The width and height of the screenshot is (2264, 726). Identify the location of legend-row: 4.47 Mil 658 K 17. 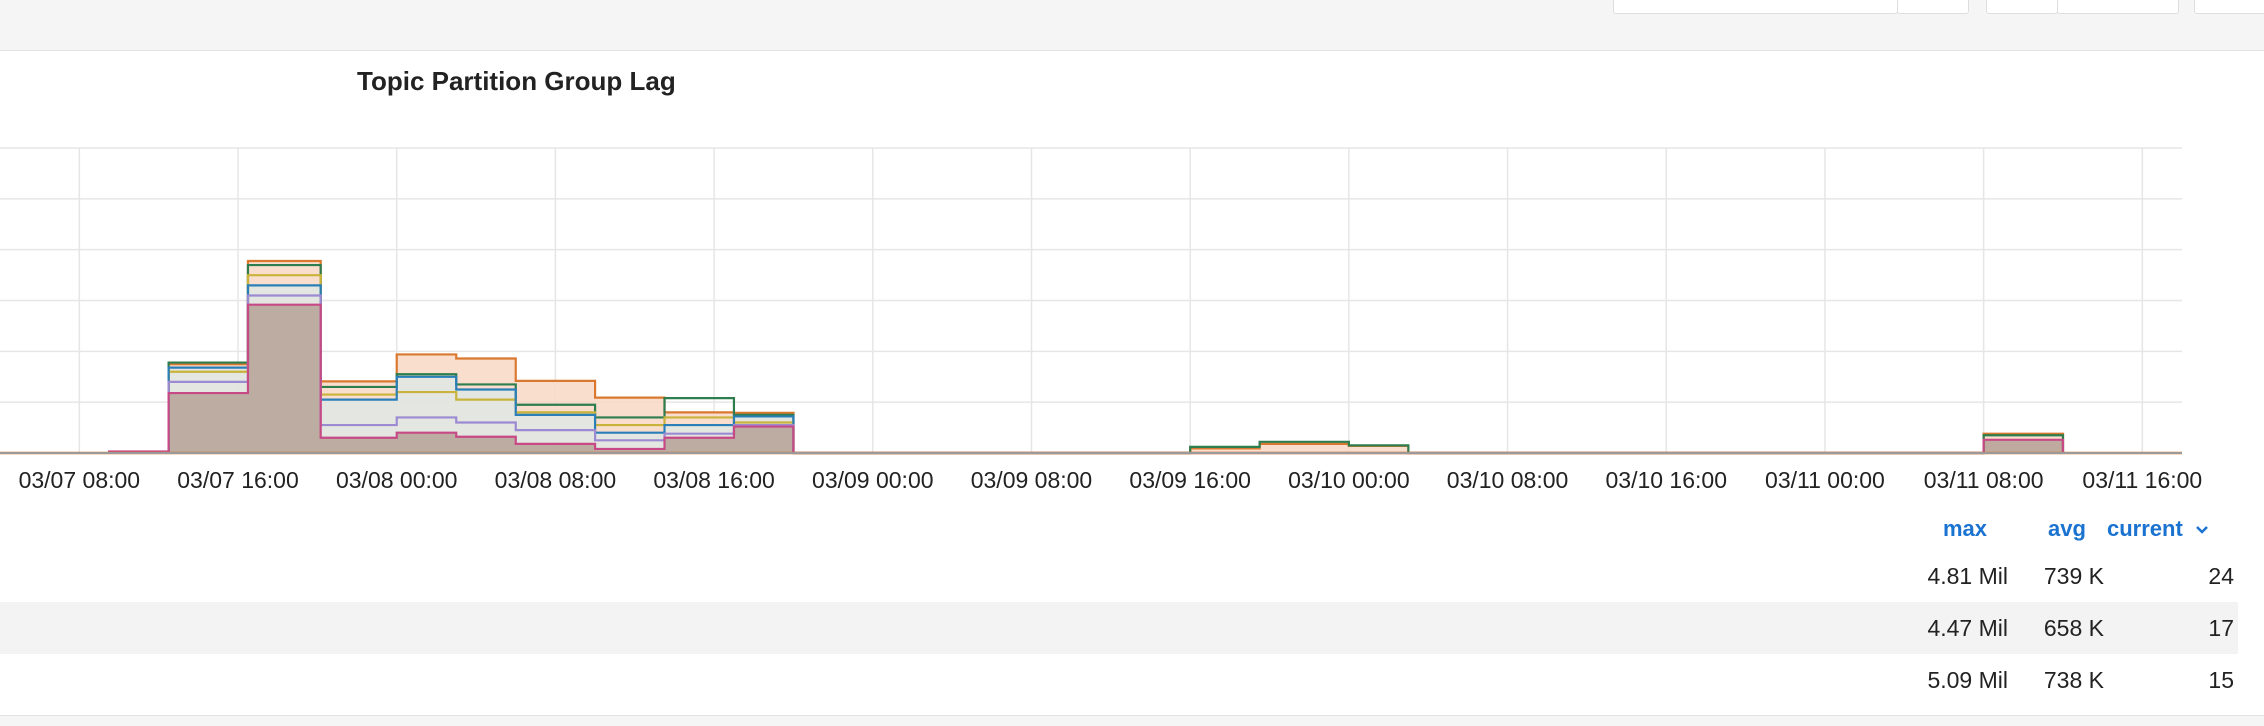
(1119, 628).